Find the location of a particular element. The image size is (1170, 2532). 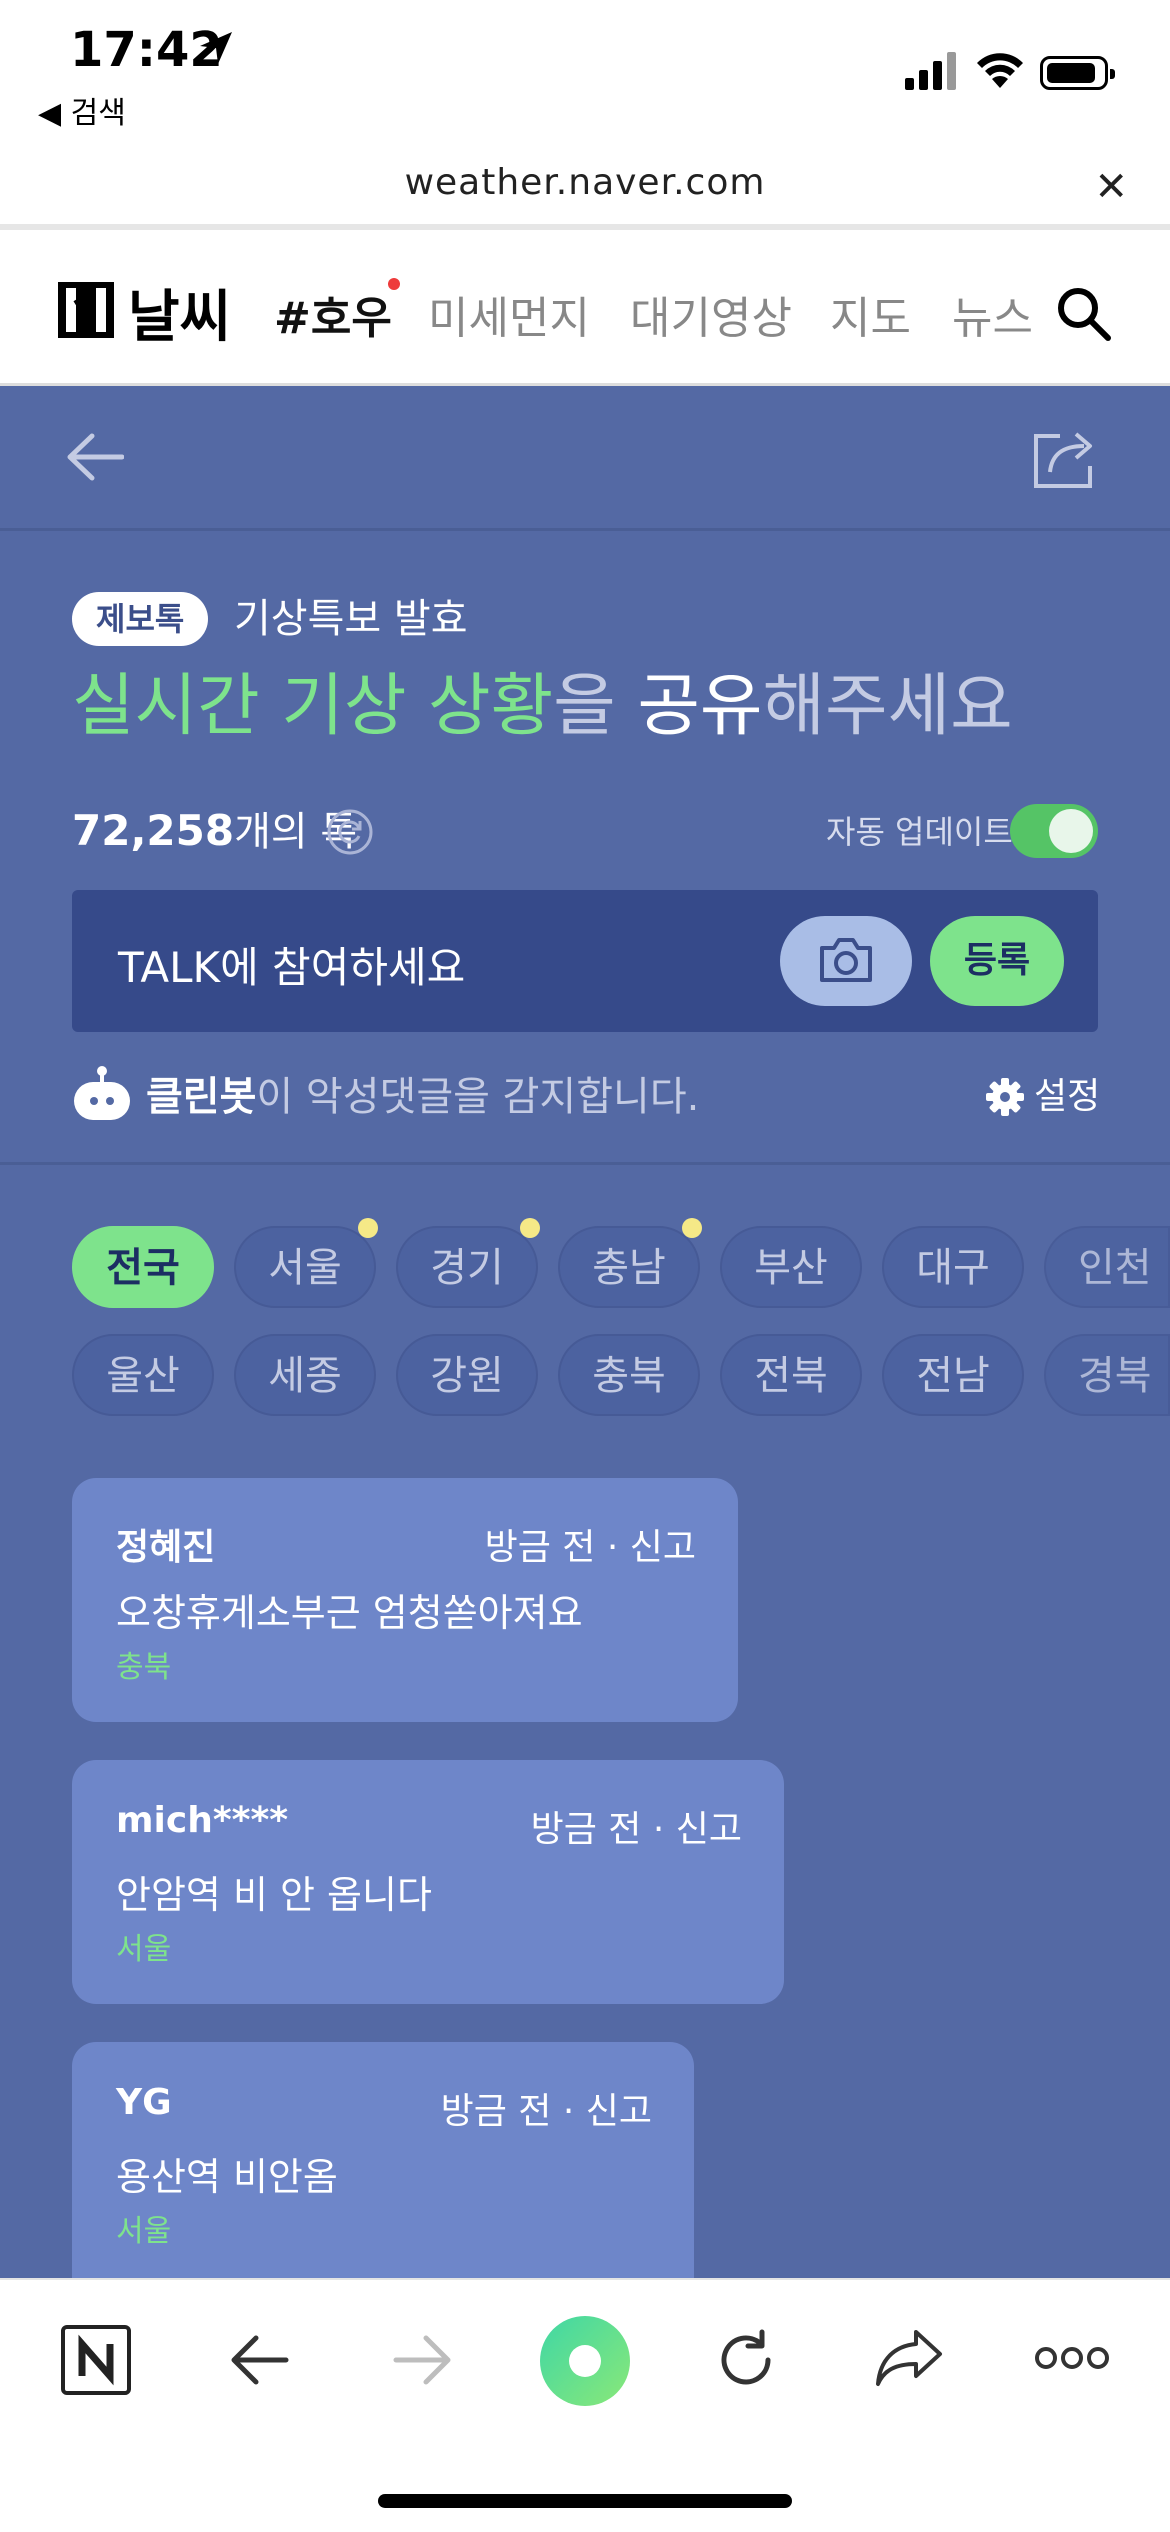

talk-input-box: TALK에 참여하세요 등록 is located at coordinates (585, 961).